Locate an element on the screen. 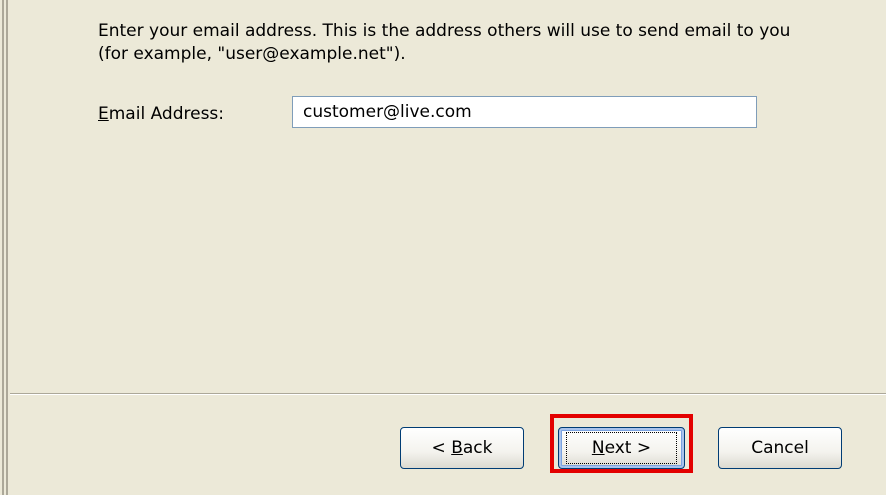  email-label-accelerator: E is located at coordinates (103, 114).